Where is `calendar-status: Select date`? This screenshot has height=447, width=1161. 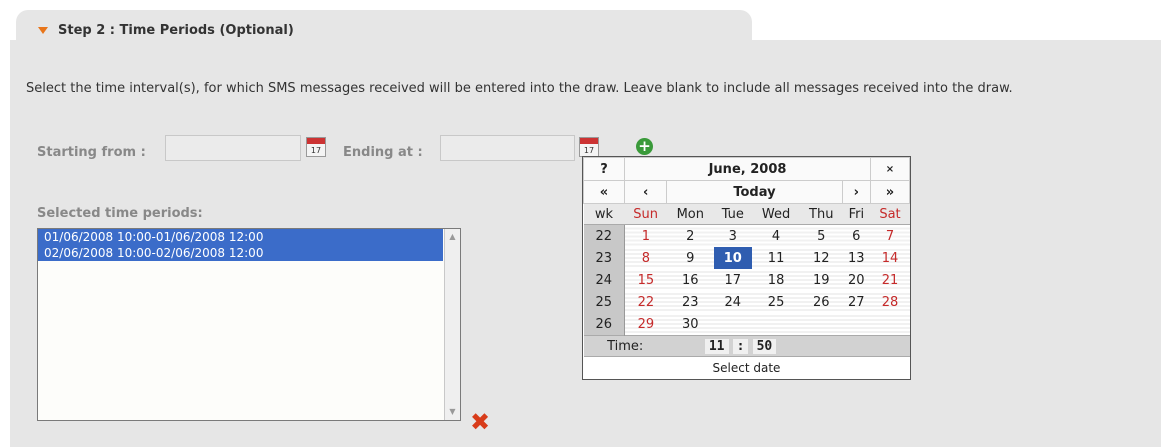
calendar-status: Select date is located at coordinates (746, 367).